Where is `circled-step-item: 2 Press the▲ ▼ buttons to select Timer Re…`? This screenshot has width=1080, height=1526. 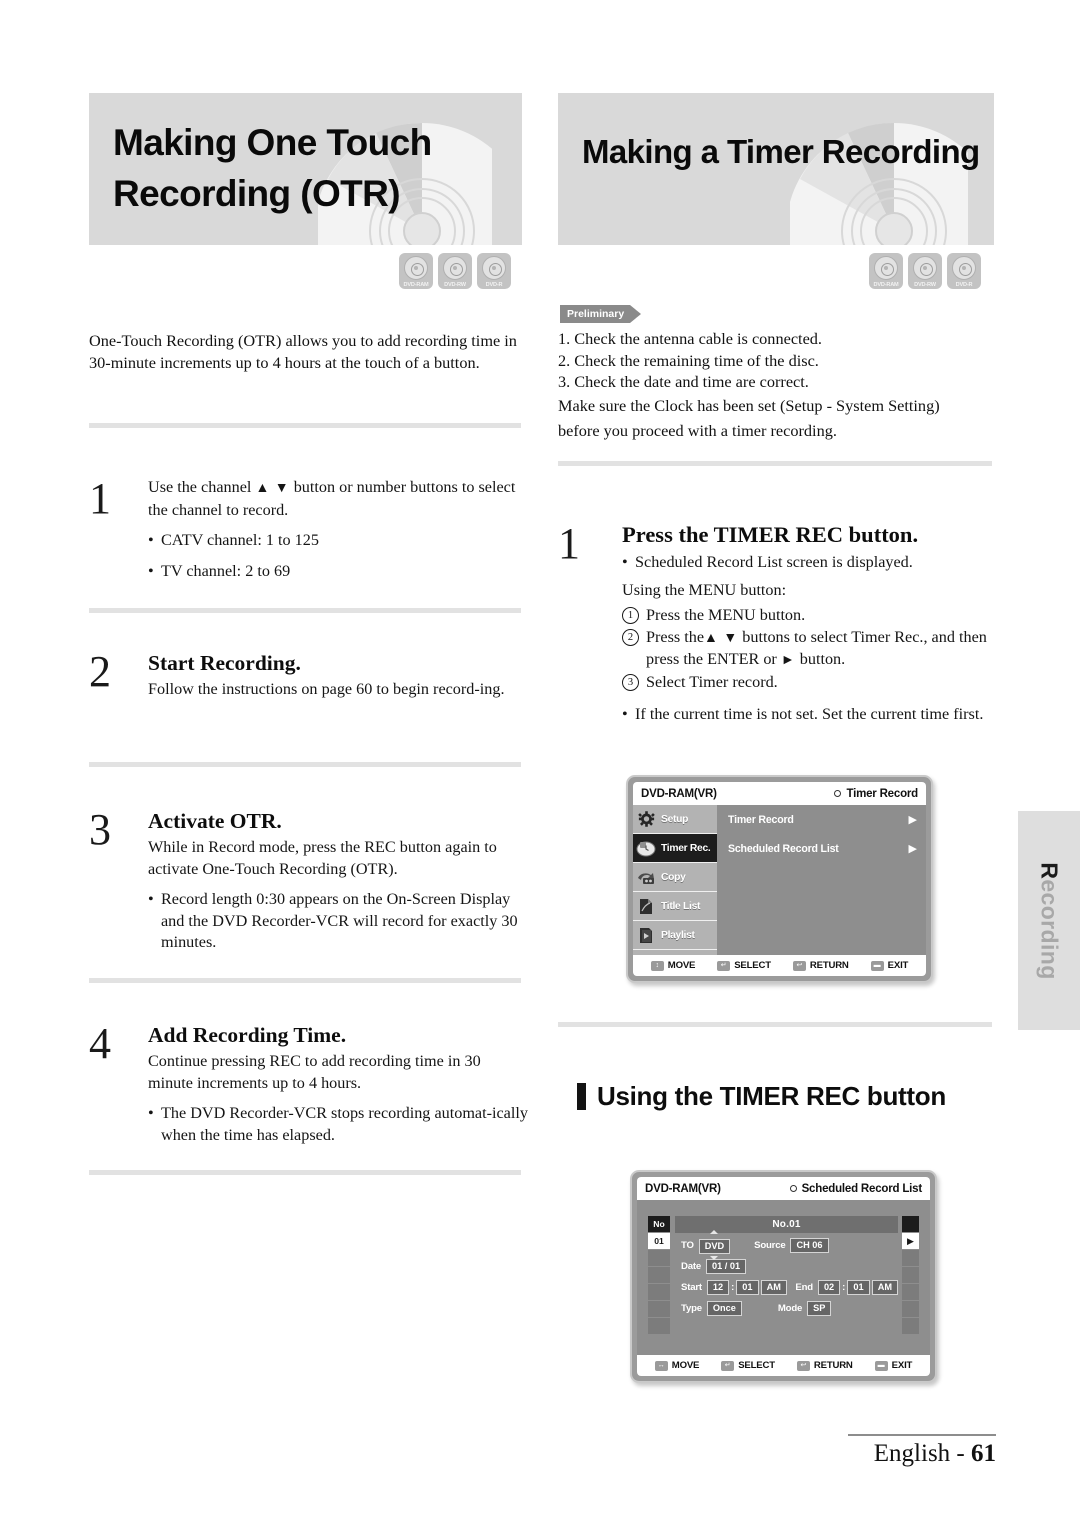 circled-step-item: 2 Press the▲ ▼ buttons to select Timer Re… is located at coordinates (810, 649).